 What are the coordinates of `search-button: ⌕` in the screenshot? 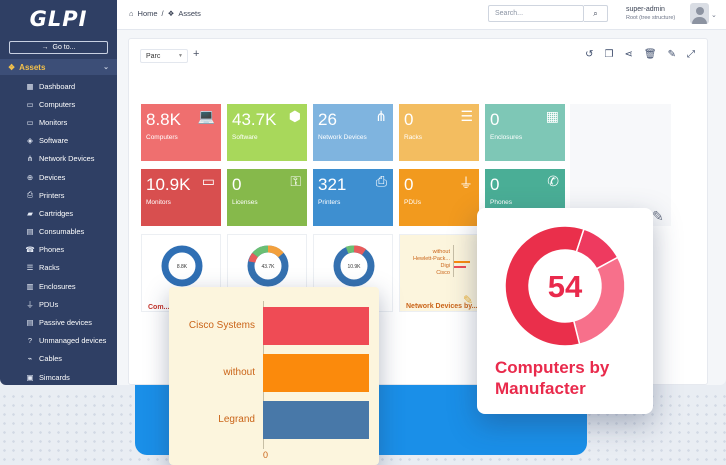 It's located at (596, 13).